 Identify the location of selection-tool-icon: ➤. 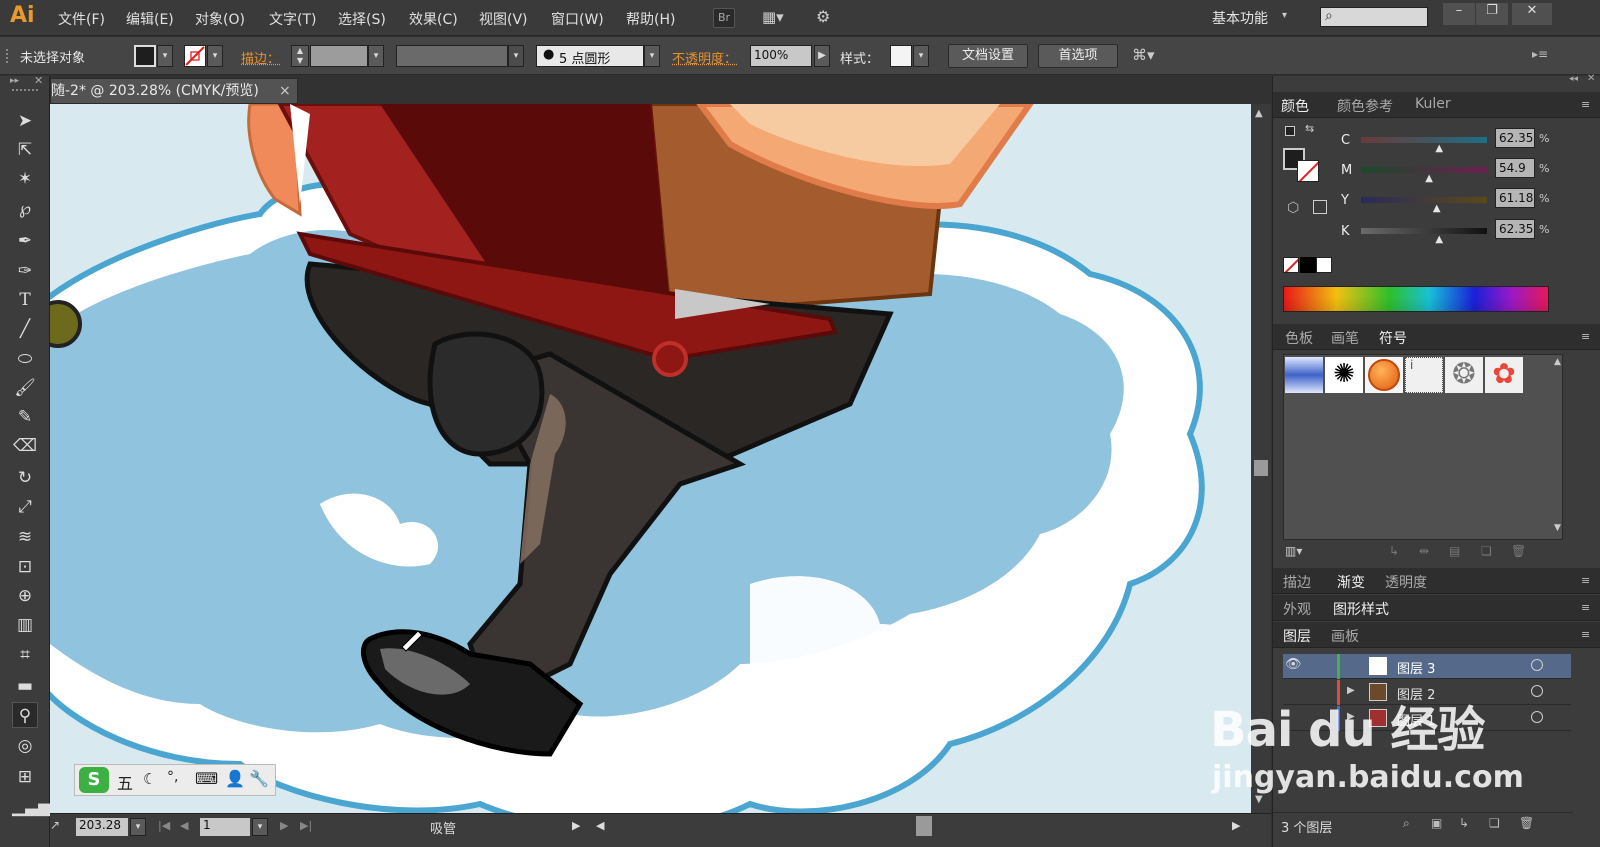
(25, 121).